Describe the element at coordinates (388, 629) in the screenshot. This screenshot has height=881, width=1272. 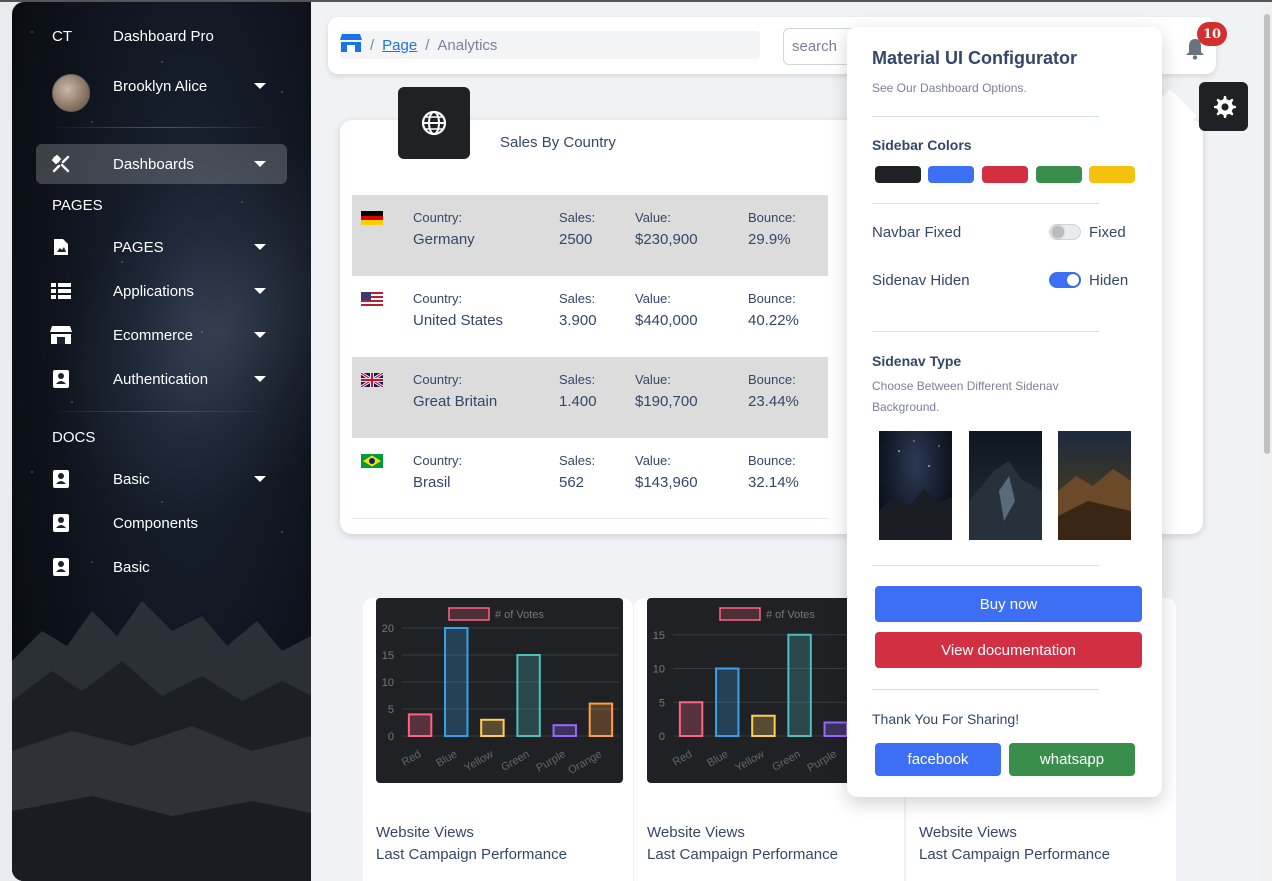
I see `y-tick-label: 20` at that location.